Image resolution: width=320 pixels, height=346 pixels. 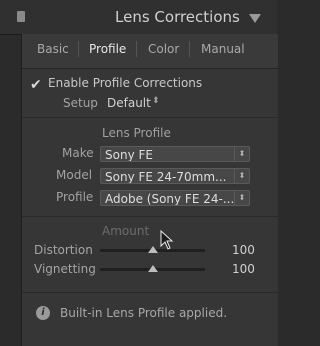 What do you see at coordinates (125, 83) in the screenshot?
I see `enable-profile-corrections-label: Enable Profile Corrections` at bounding box center [125, 83].